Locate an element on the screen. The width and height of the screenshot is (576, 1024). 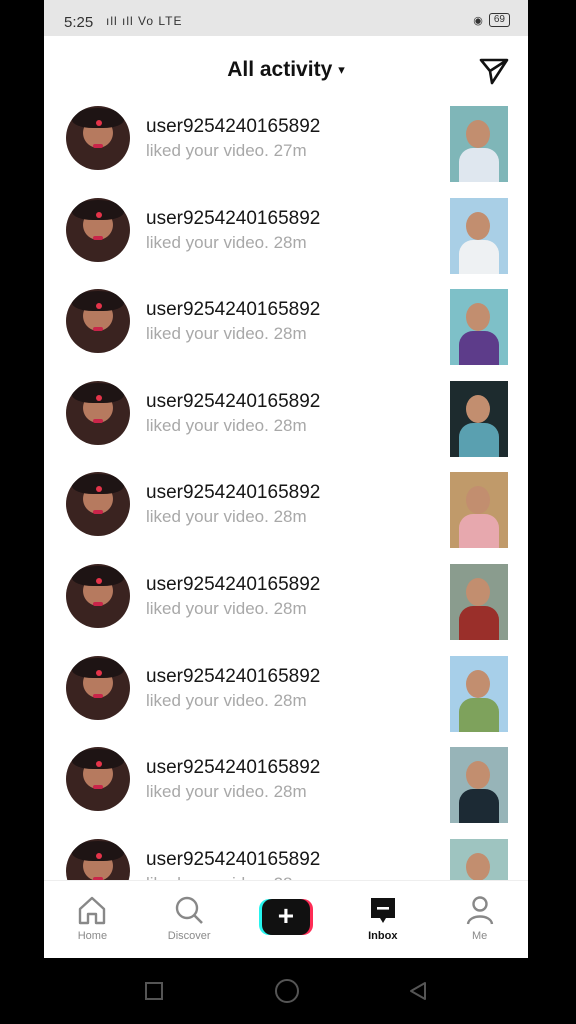
tab-create: + is located at coordinates (286, 919).